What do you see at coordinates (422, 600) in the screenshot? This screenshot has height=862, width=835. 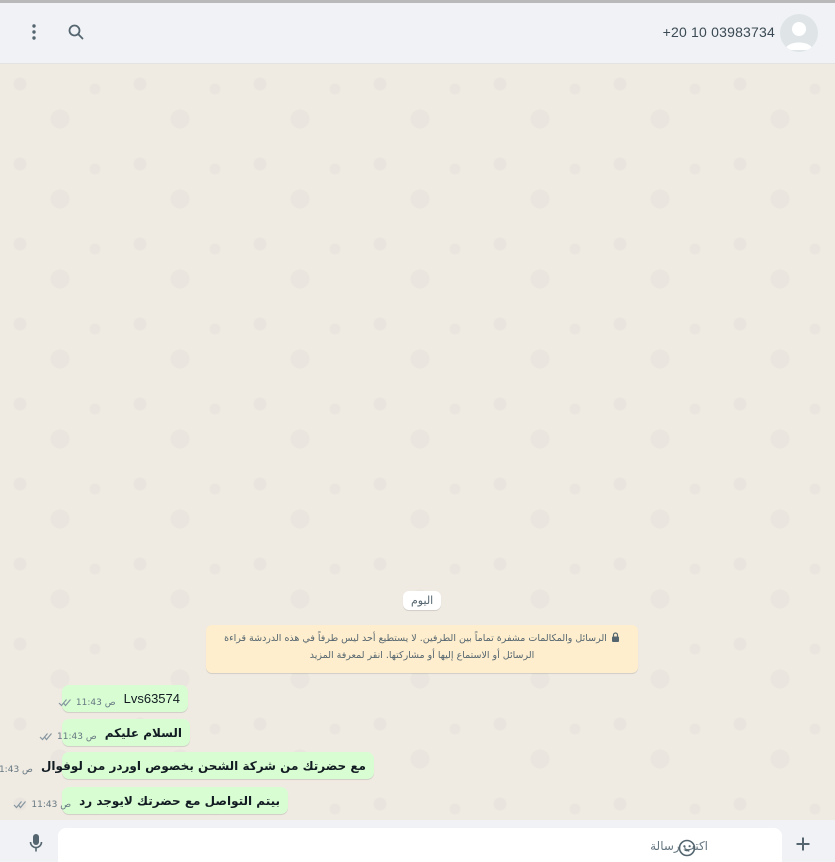 I see `day-separator: اليوم` at bounding box center [422, 600].